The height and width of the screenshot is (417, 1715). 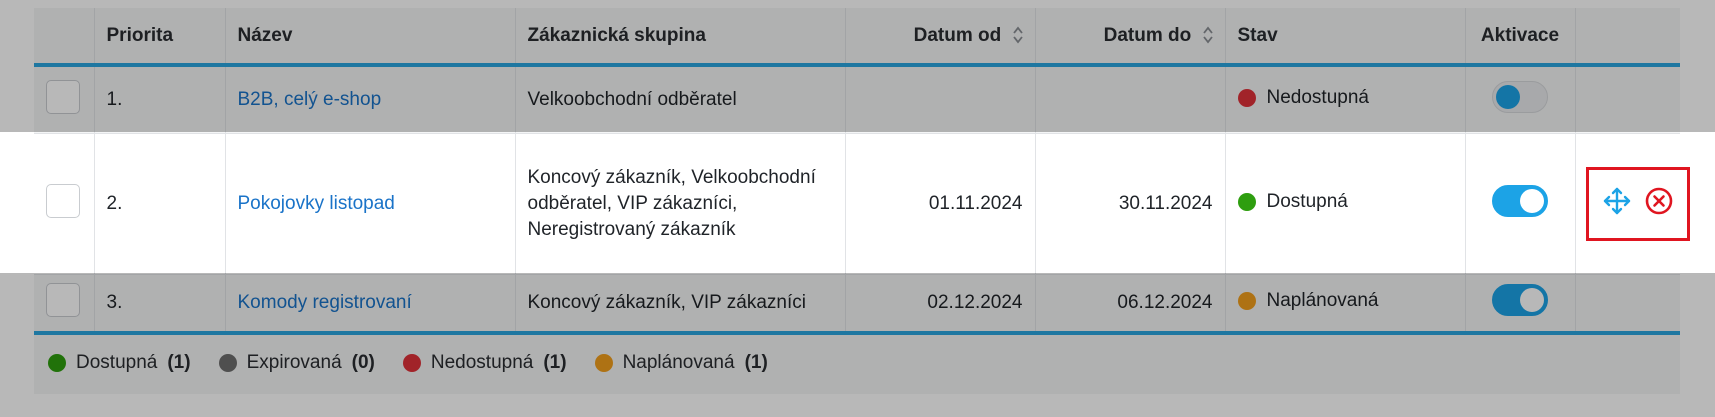 I want to click on date-to-cell: 06.12.2024, so click(x=1130, y=304).